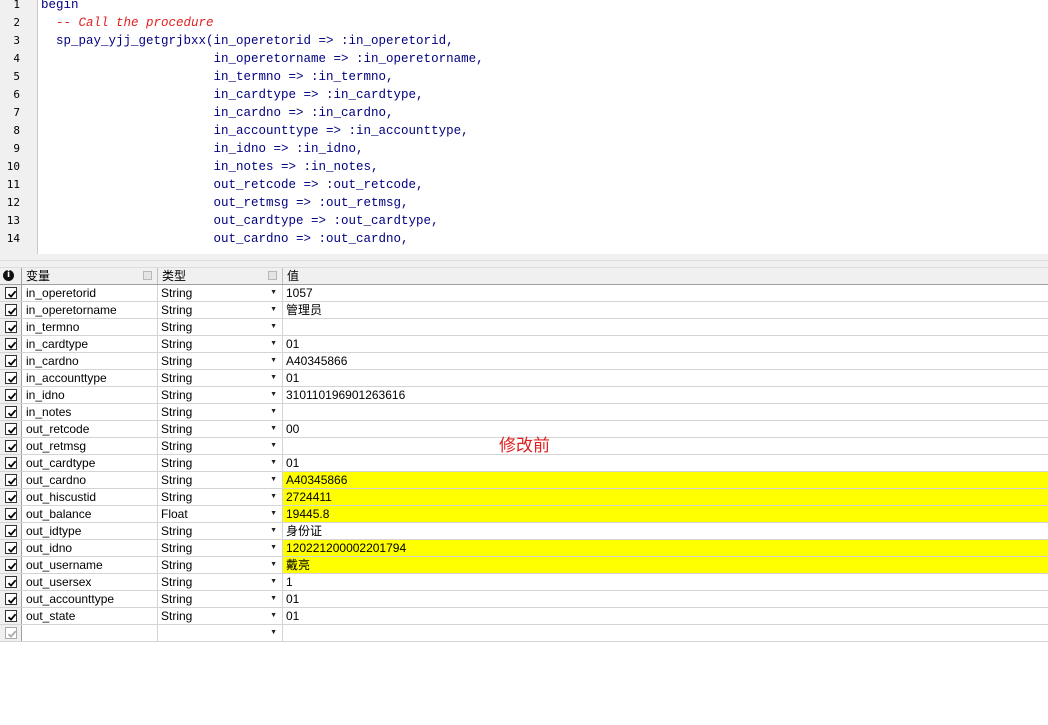 Image resolution: width=1048 pixels, height=725 pixels. Describe the element at coordinates (90, 497) in the screenshot. I see `variable-name-cell: out_hiscustid` at that location.